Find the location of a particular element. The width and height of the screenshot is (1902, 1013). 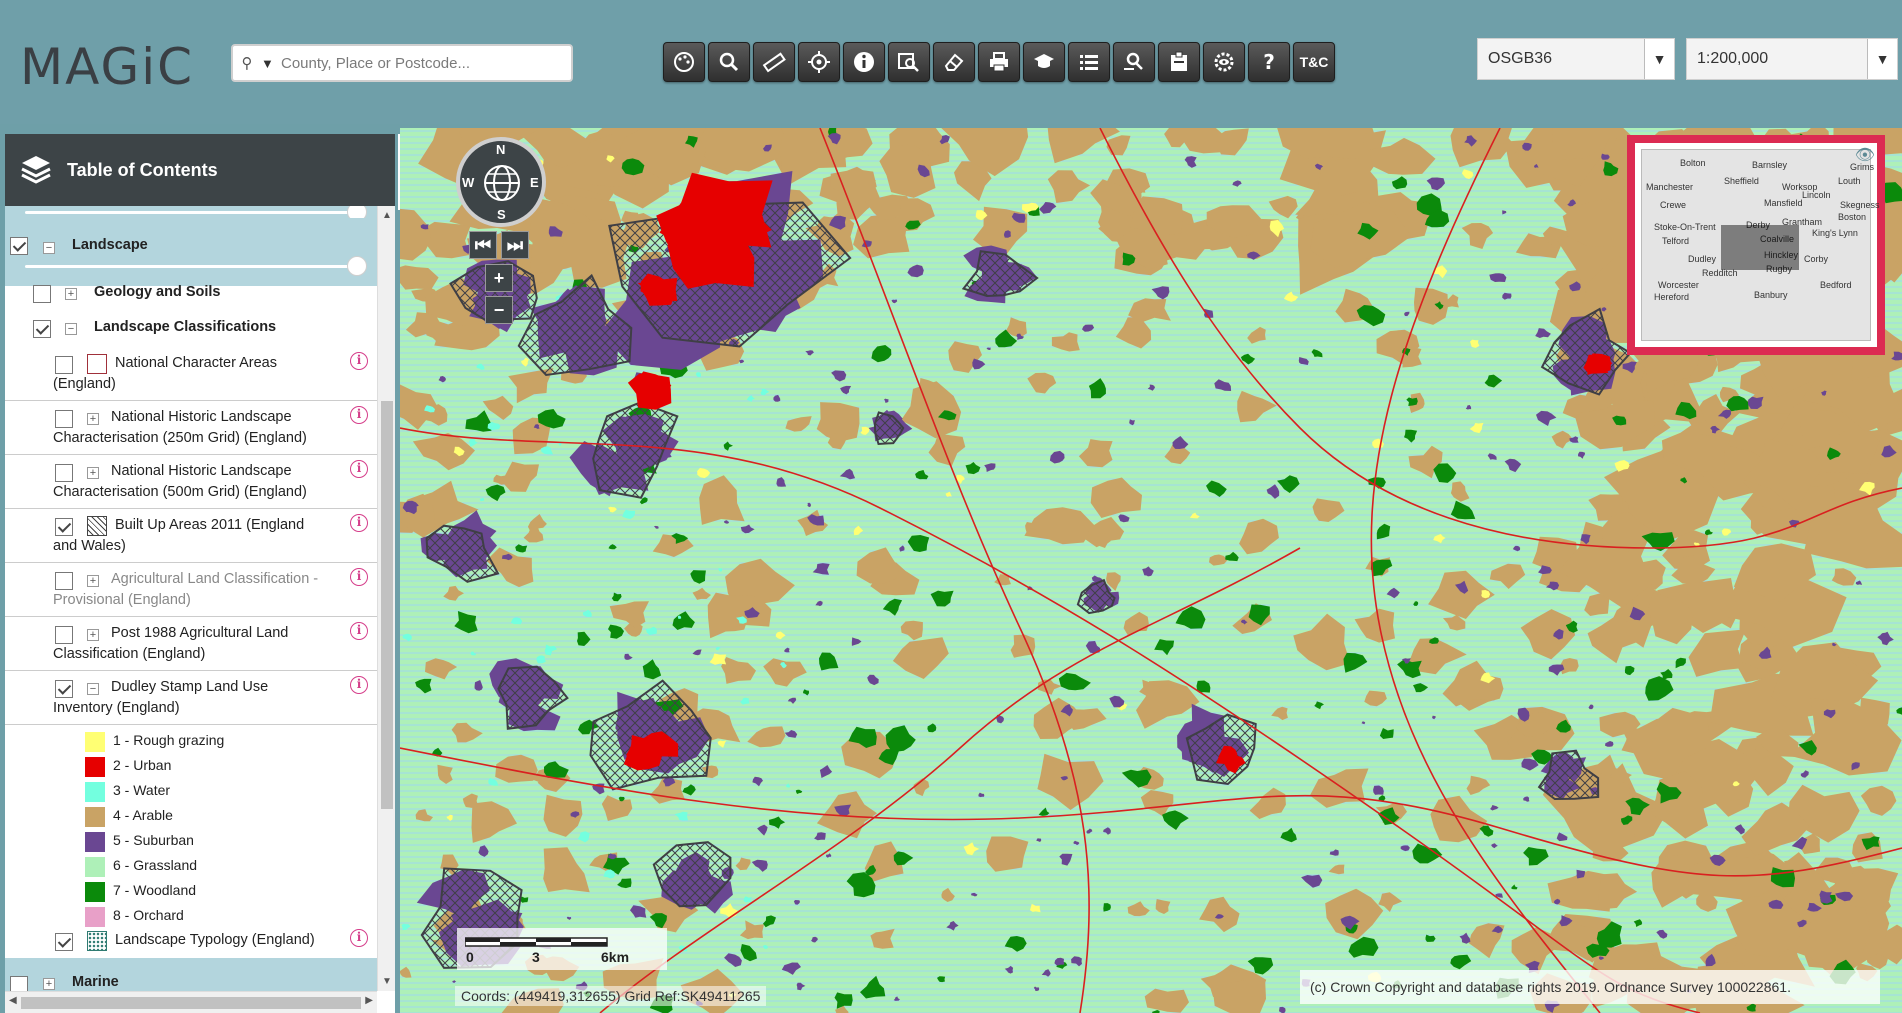

globe-icon is located at coordinates (502, 183).